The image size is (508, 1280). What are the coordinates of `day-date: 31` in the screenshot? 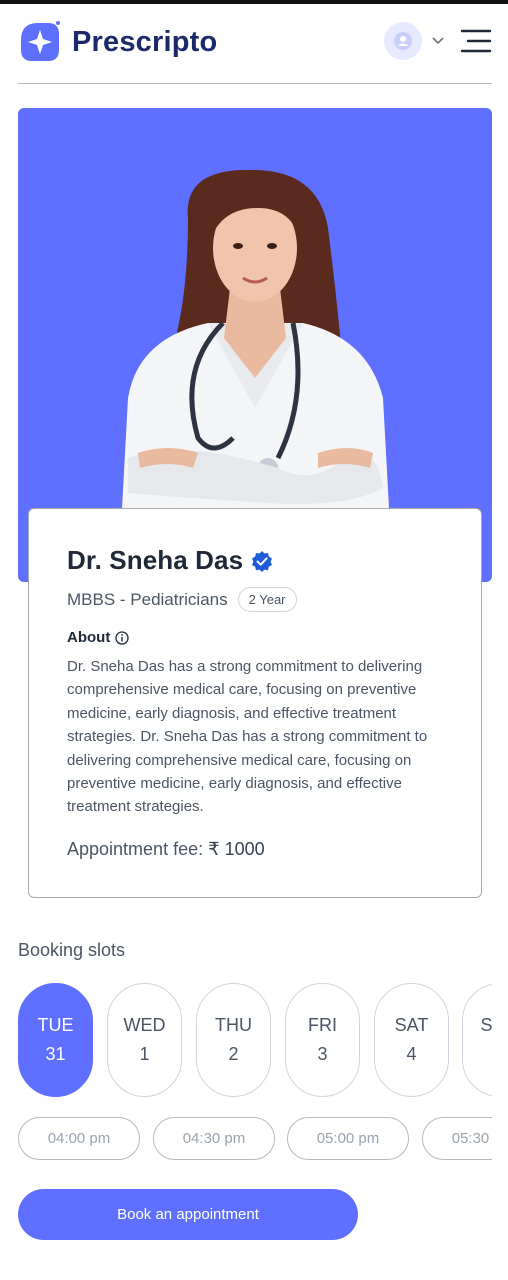 It's located at (55, 1054).